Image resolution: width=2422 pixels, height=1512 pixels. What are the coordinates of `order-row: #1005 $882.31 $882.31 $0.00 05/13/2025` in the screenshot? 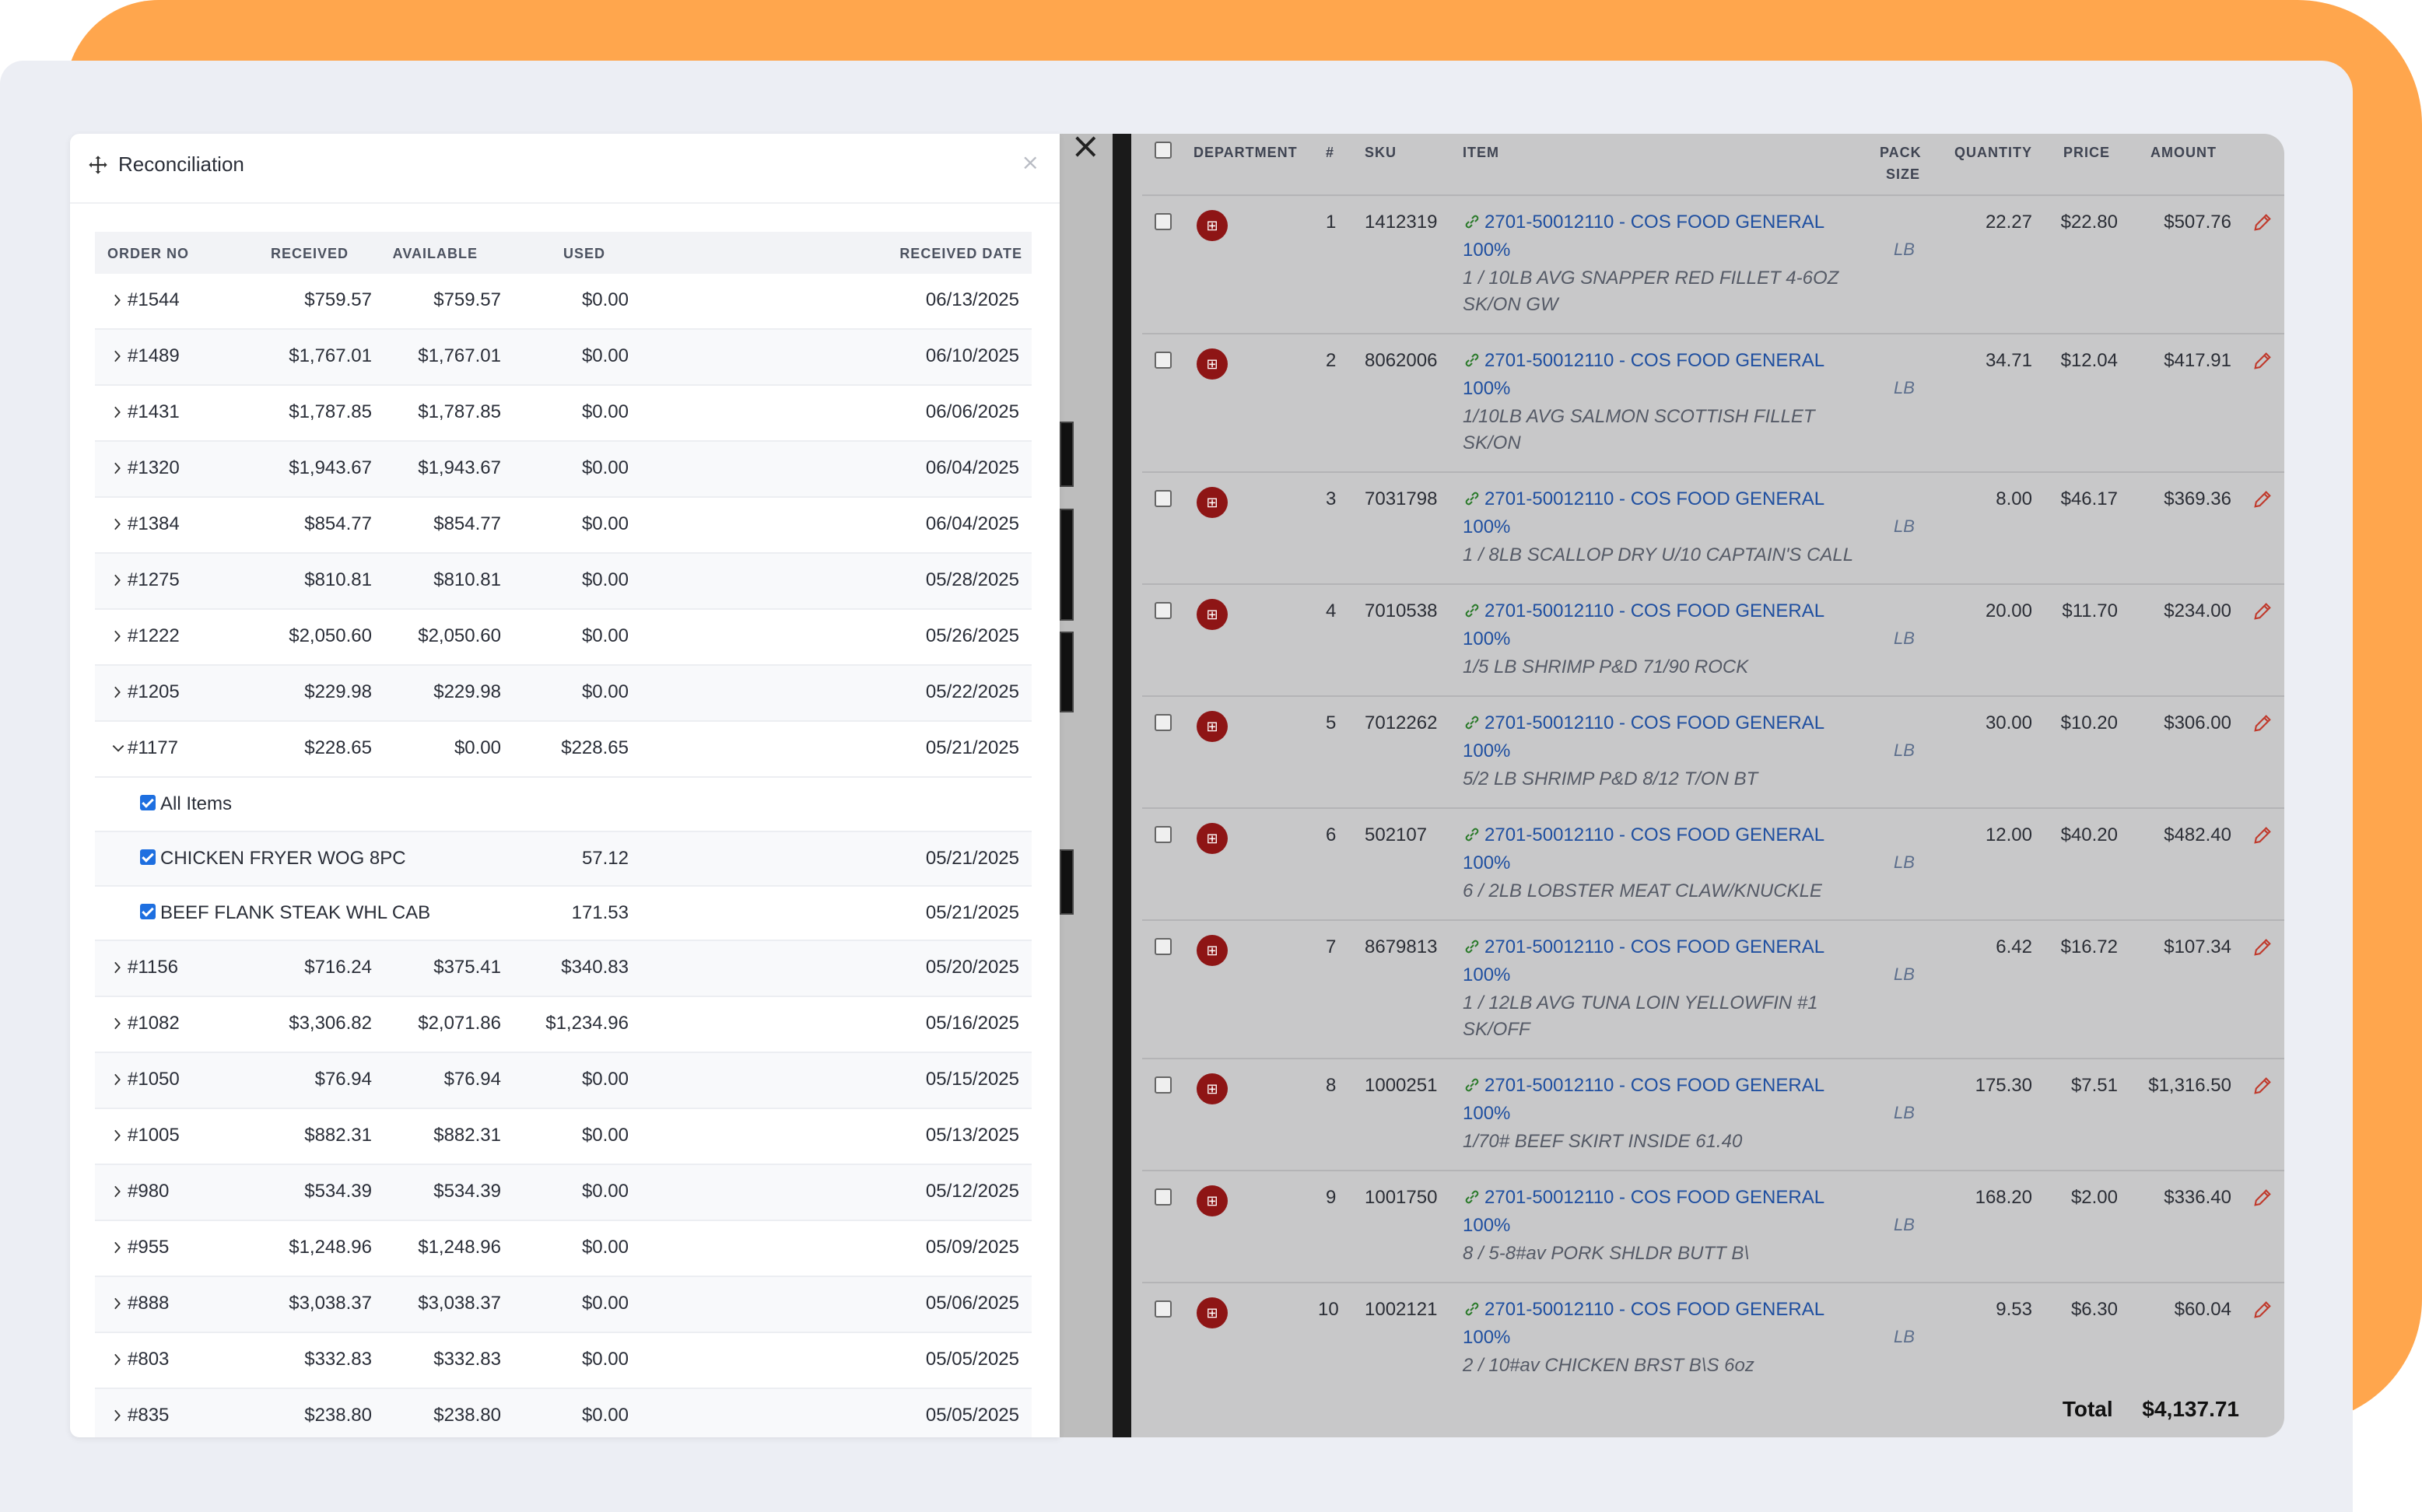 It's located at (563, 1137).